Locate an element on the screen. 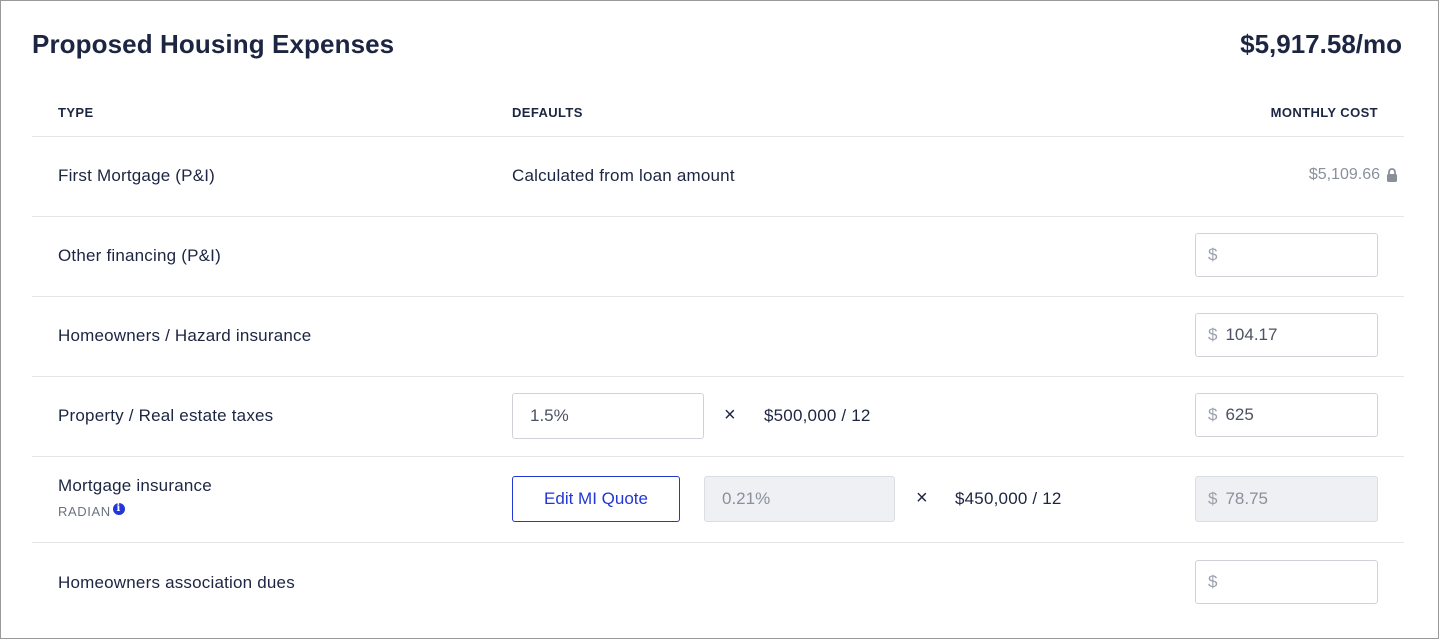 Image resolution: width=1439 pixels, height=639 pixels. locked-cost: $5,109.66 is located at coordinates (1353, 175).